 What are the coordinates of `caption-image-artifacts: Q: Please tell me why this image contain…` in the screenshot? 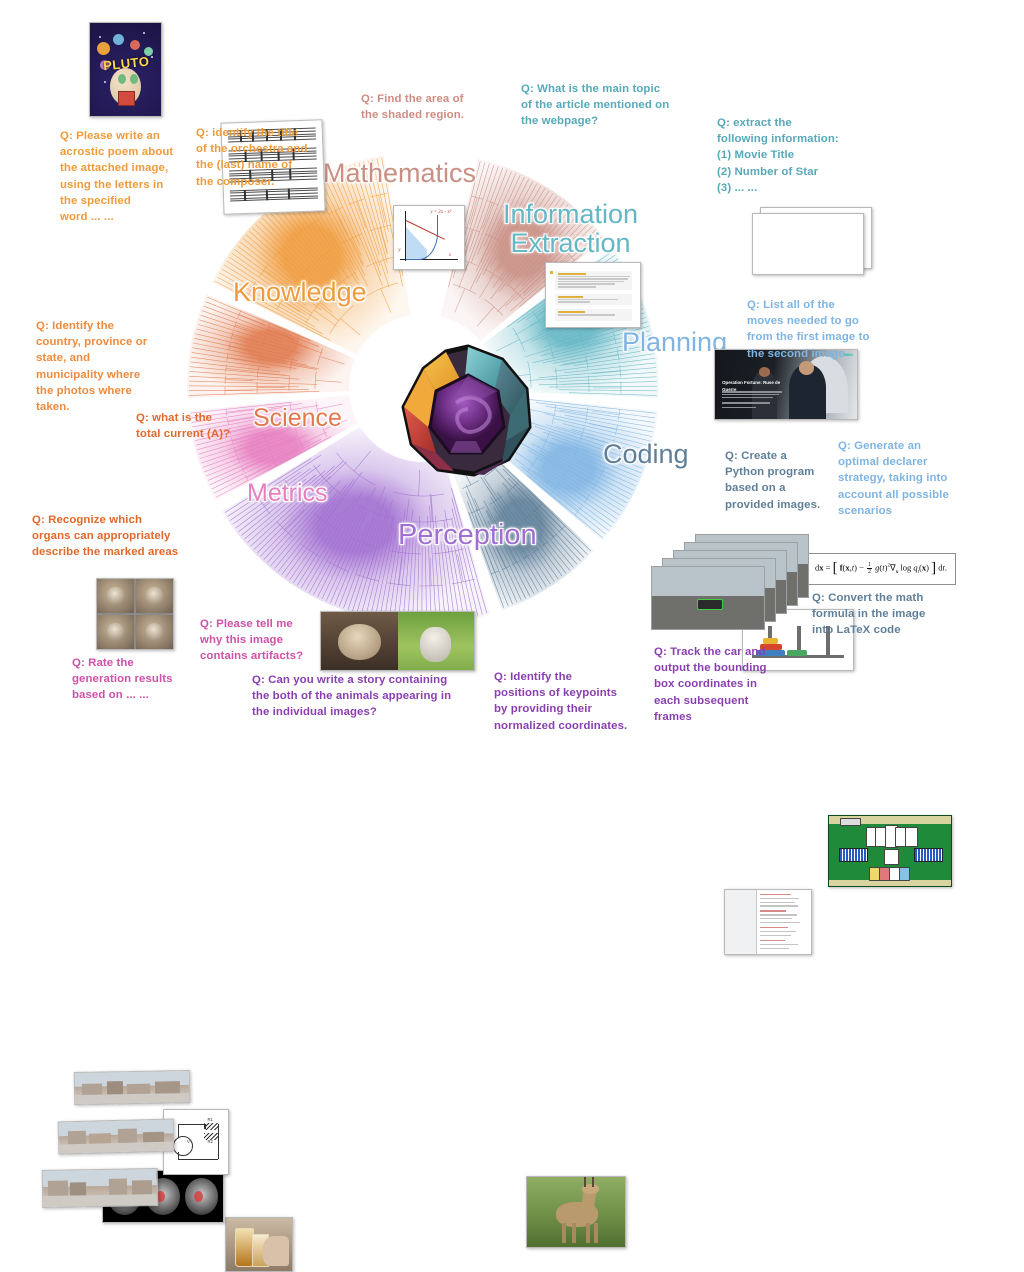 It's located at (262, 640).